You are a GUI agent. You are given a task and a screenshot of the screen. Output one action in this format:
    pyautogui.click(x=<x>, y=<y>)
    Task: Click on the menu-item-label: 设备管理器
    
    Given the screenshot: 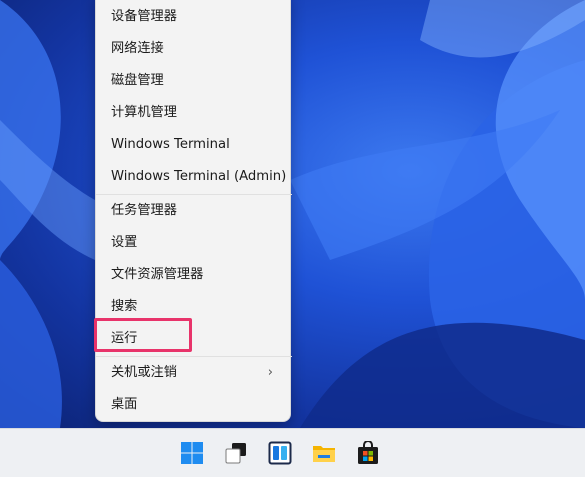 What is the action you would take?
    pyautogui.click(x=144, y=16)
    